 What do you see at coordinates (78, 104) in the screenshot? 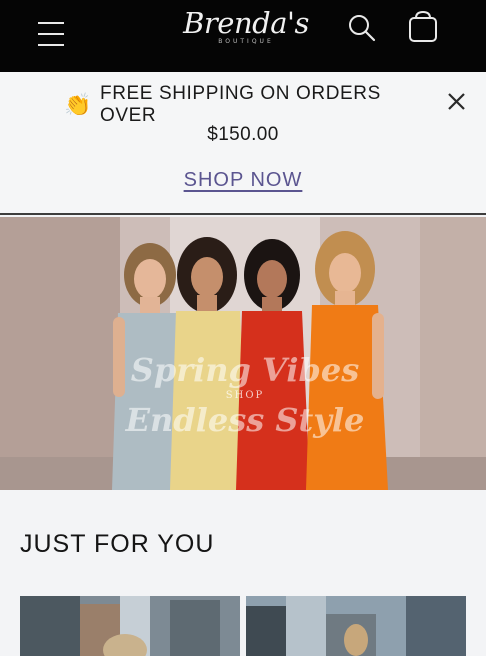
I see `clapping-hands-icon: 👏` at bounding box center [78, 104].